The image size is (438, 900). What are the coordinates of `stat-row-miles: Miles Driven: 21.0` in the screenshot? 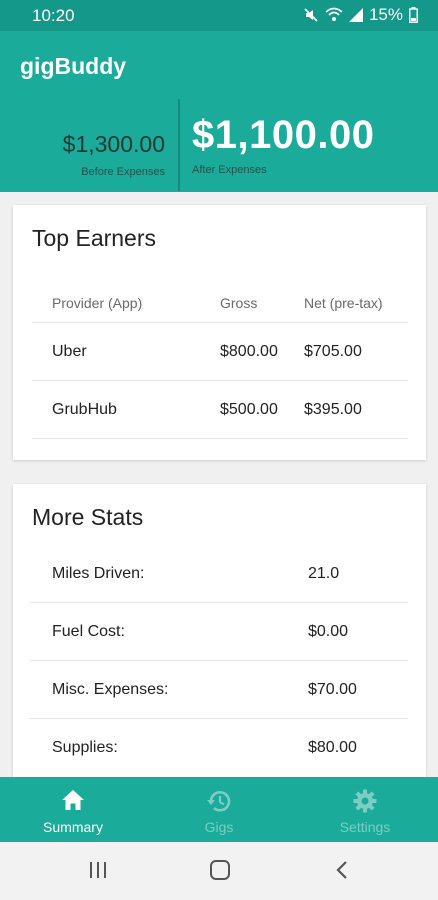 It's located at (219, 574).